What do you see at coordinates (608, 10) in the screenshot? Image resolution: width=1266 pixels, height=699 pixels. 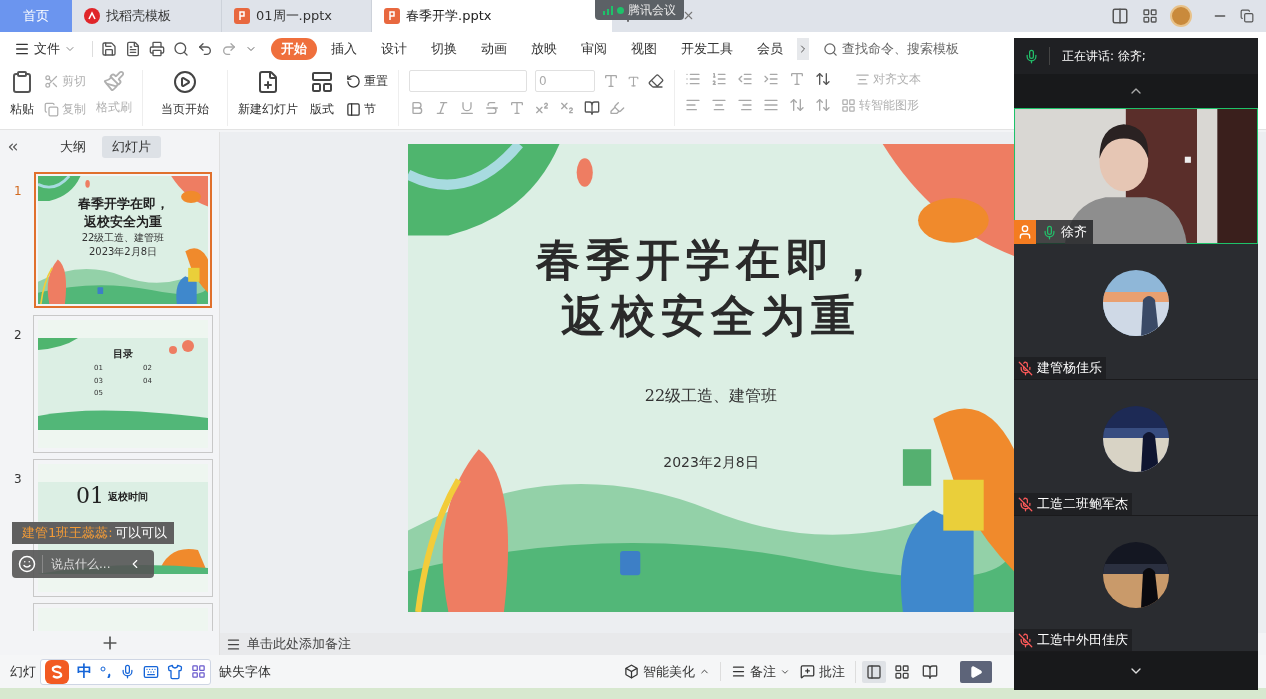 I see `signal-icon` at bounding box center [608, 10].